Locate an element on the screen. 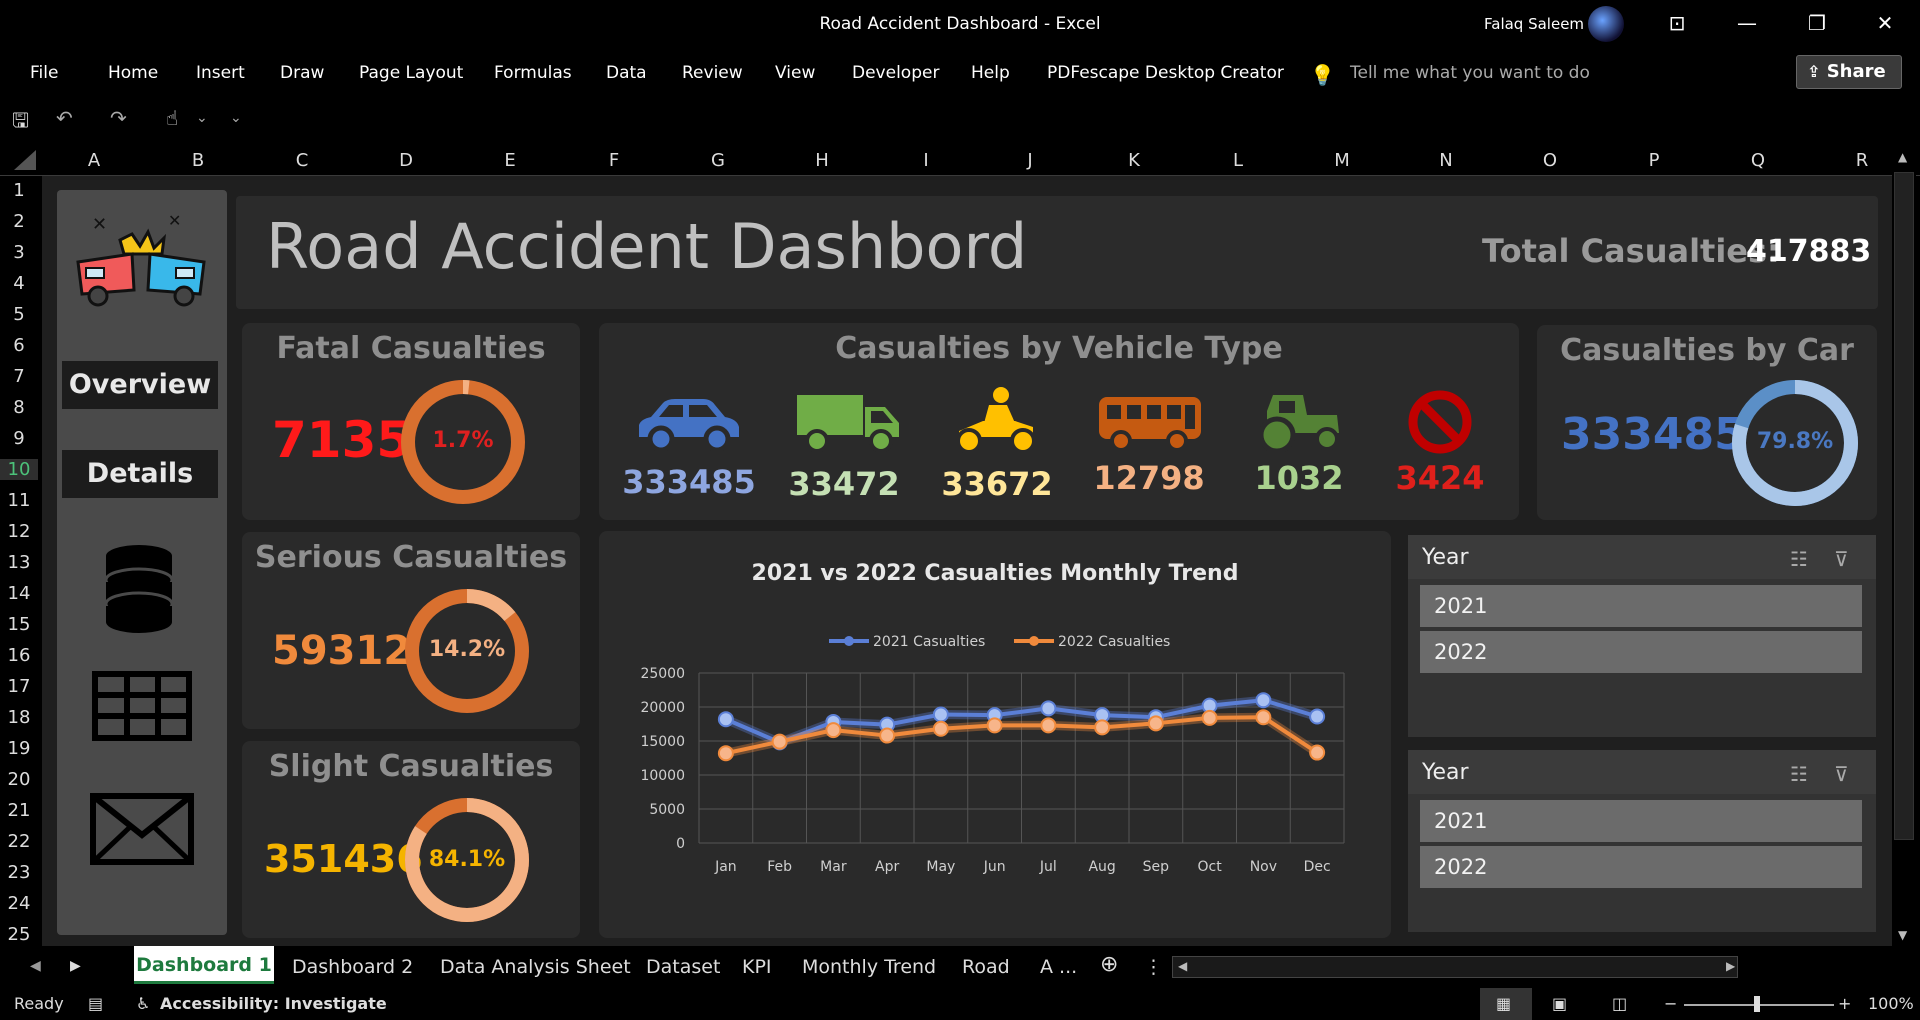 The width and height of the screenshot is (1920, 1020). row-header: 18 is located at coordinates (19, 717).